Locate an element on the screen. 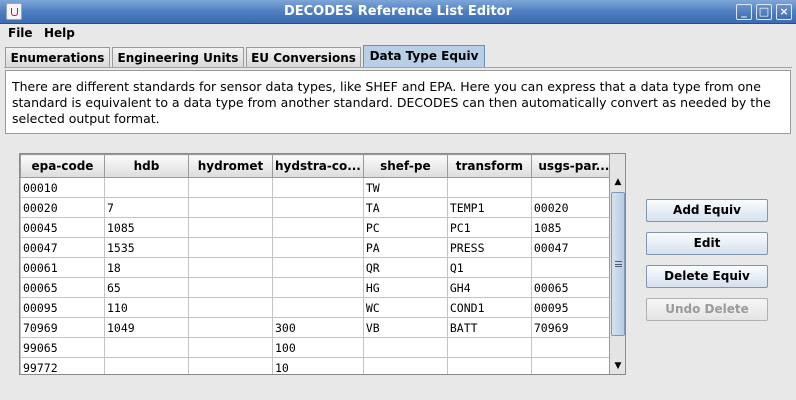  table-cell: 00095 is located at coordinates (573, 307).